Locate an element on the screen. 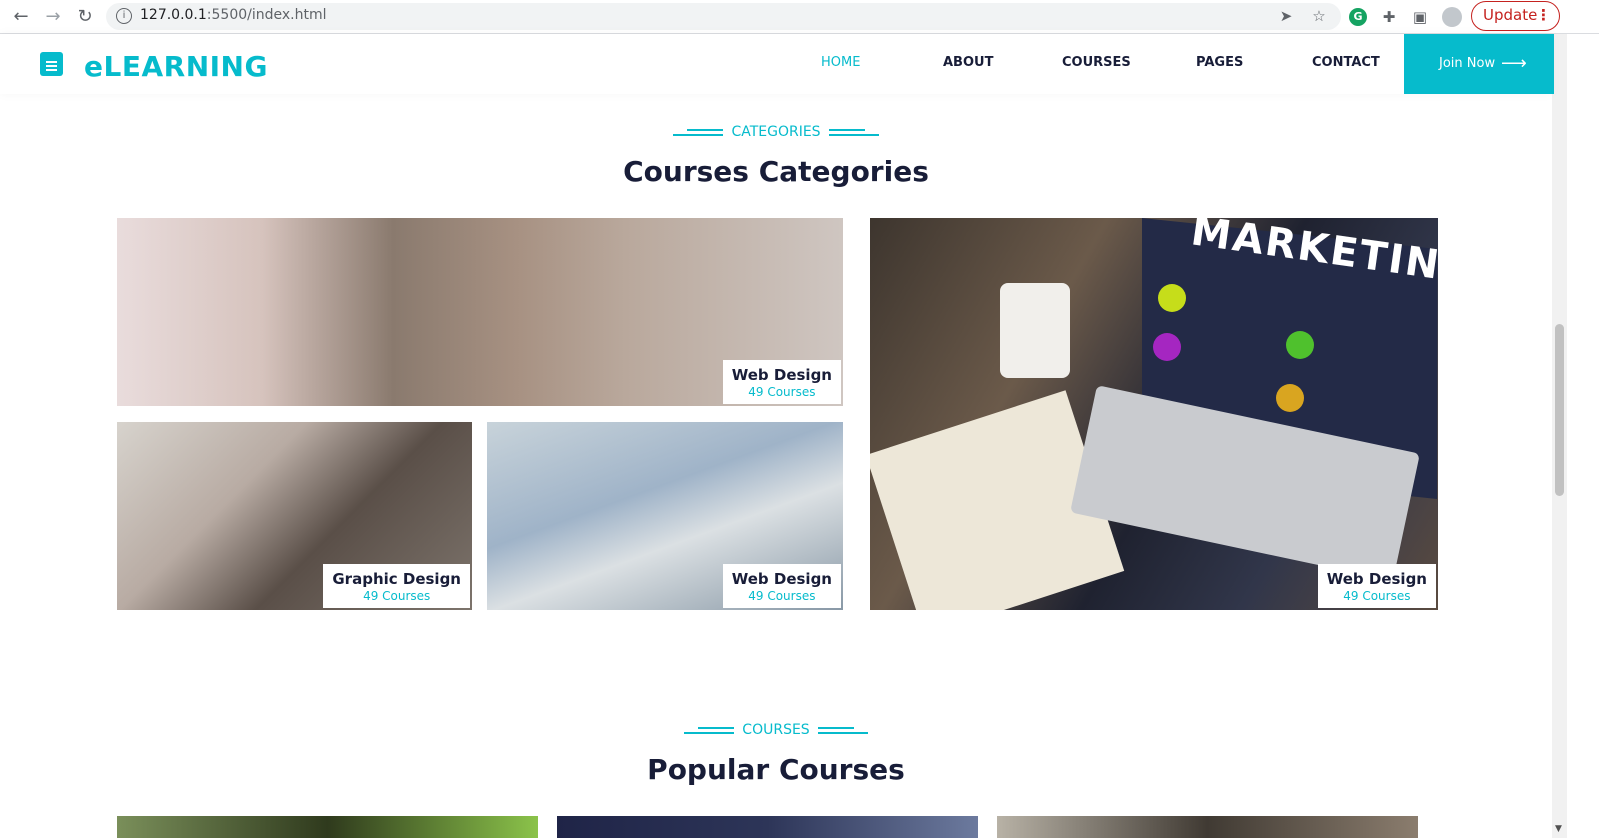 The image size is (1599, 838). coffee-cup-shape is located at coordinates (1035, 330).